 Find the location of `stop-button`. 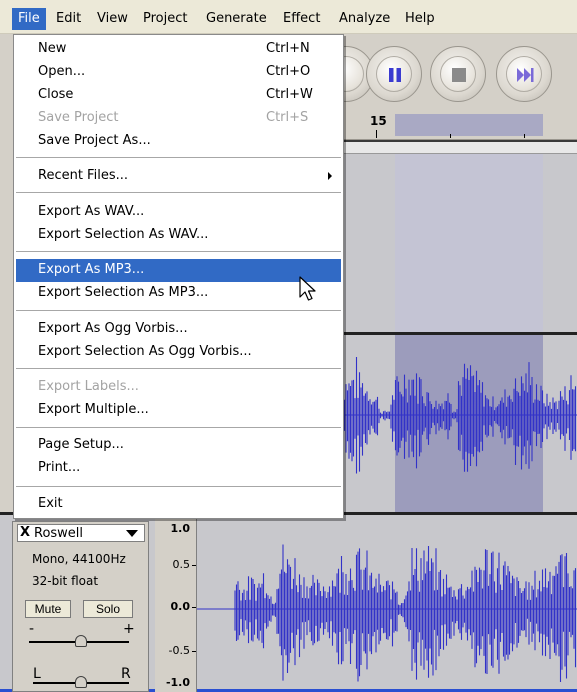

stop-button is located at coordinates (458, 74).